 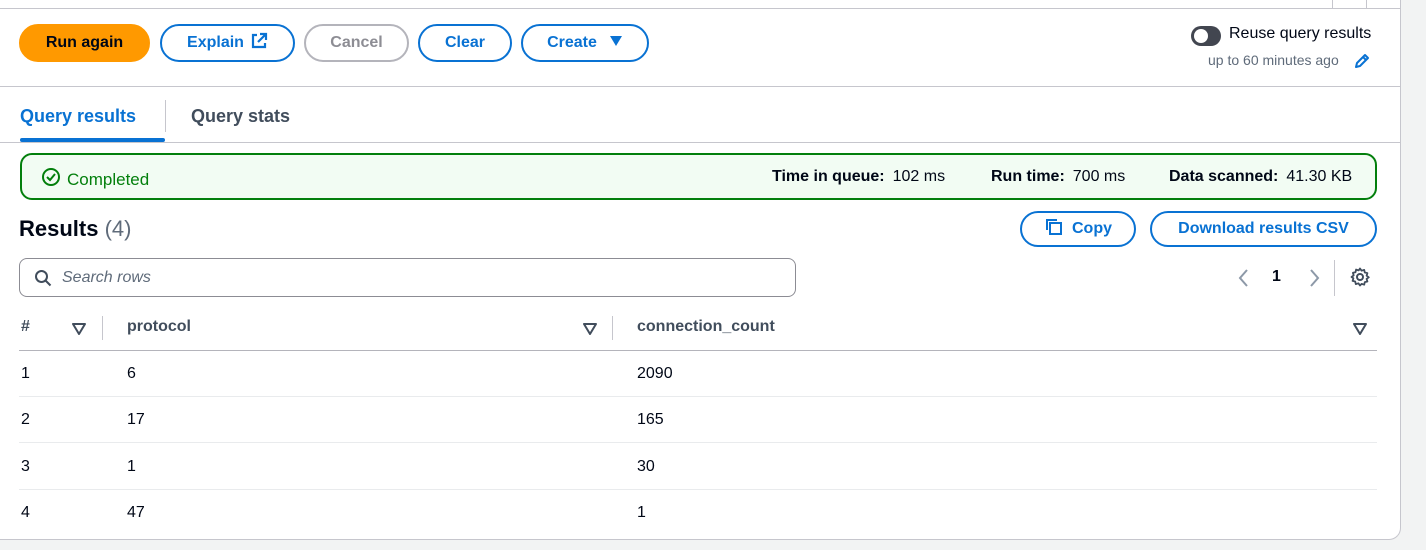 I want to click on table-row: 1 6 2090, so click(x=698, y=374).